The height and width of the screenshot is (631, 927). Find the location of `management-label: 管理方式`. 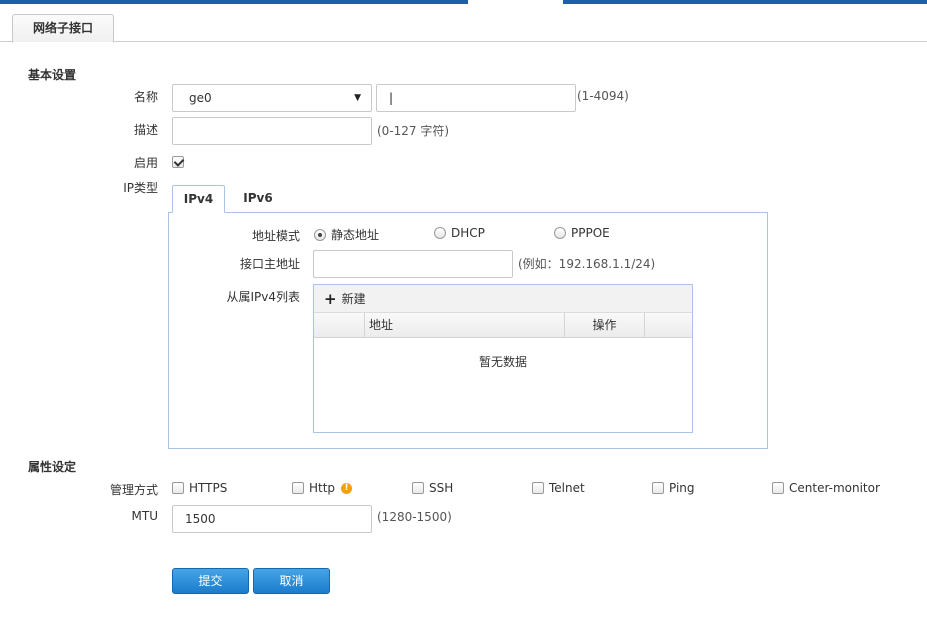

management-label: 管理方式 is located at coordinates (133, 490).